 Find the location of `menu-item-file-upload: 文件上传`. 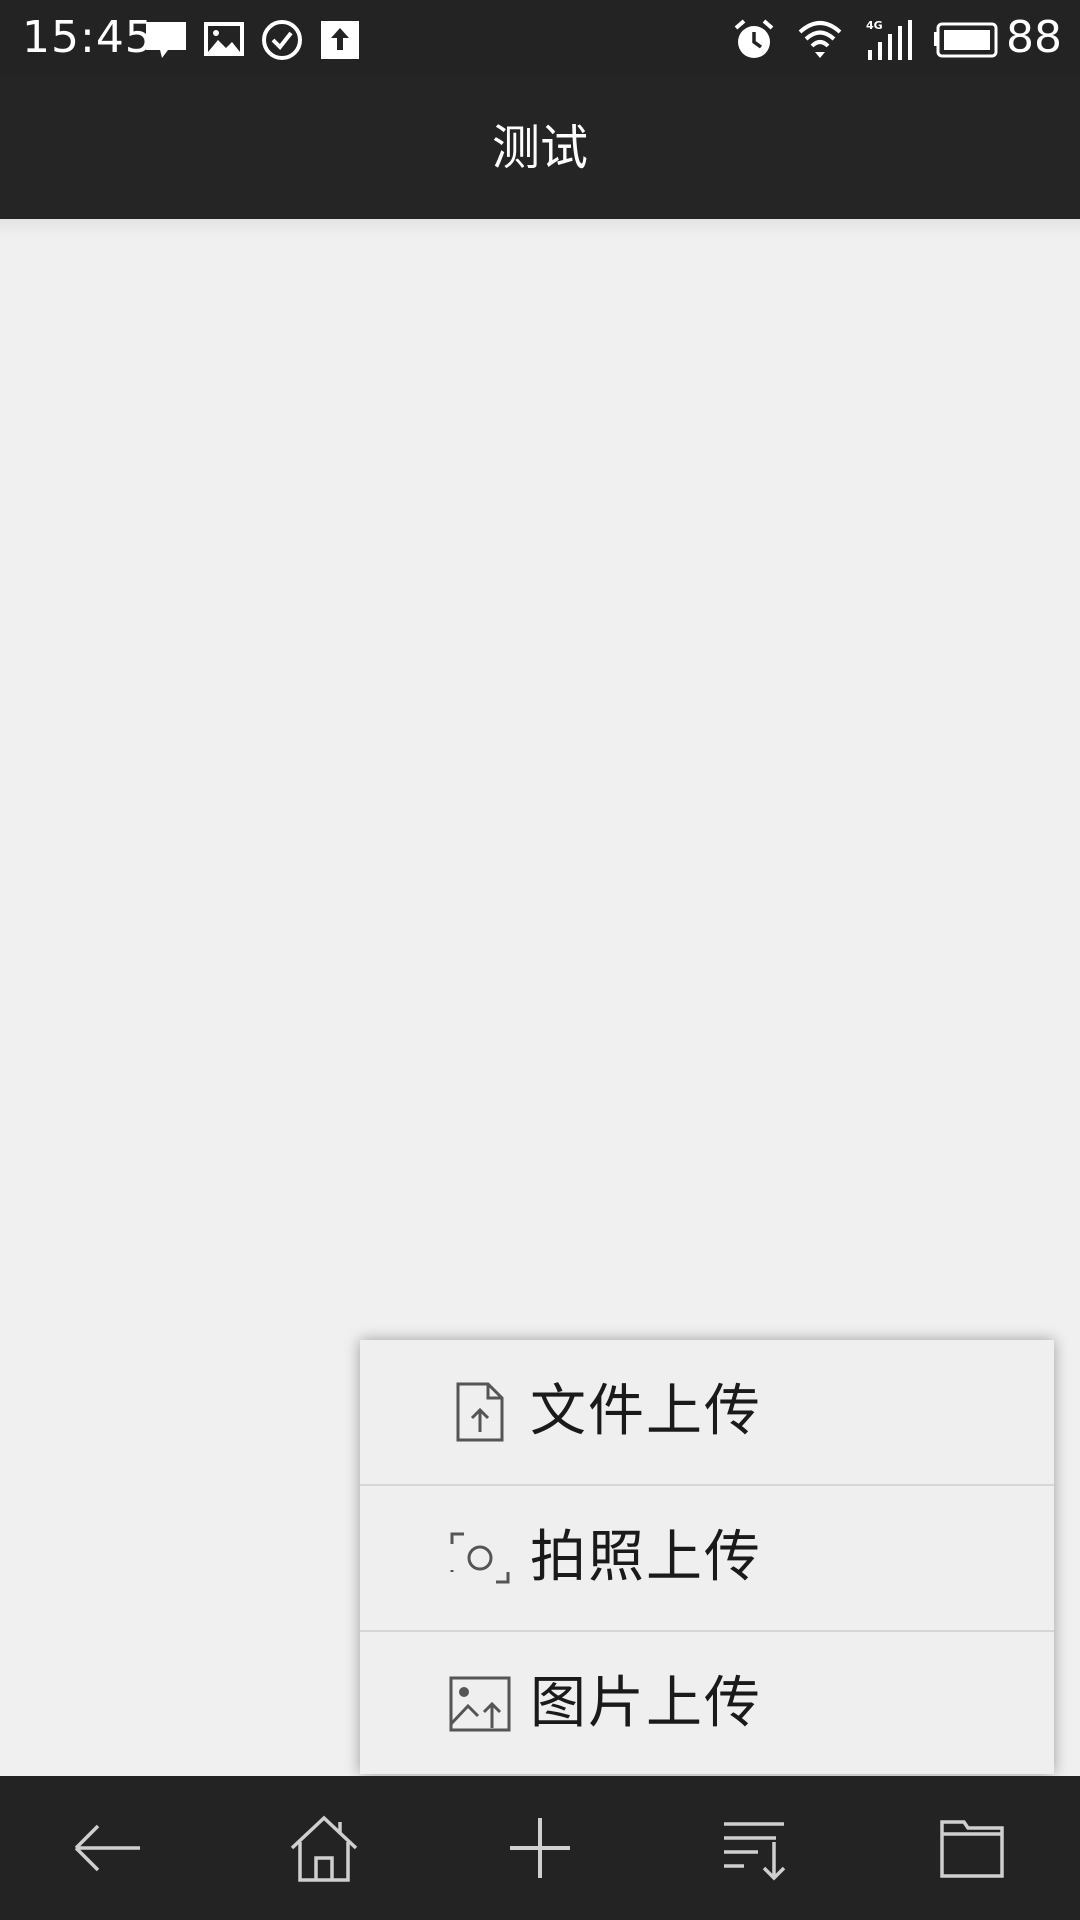

menu-item-file-upload: 文件上传 is located at coordinates (707, 1412).